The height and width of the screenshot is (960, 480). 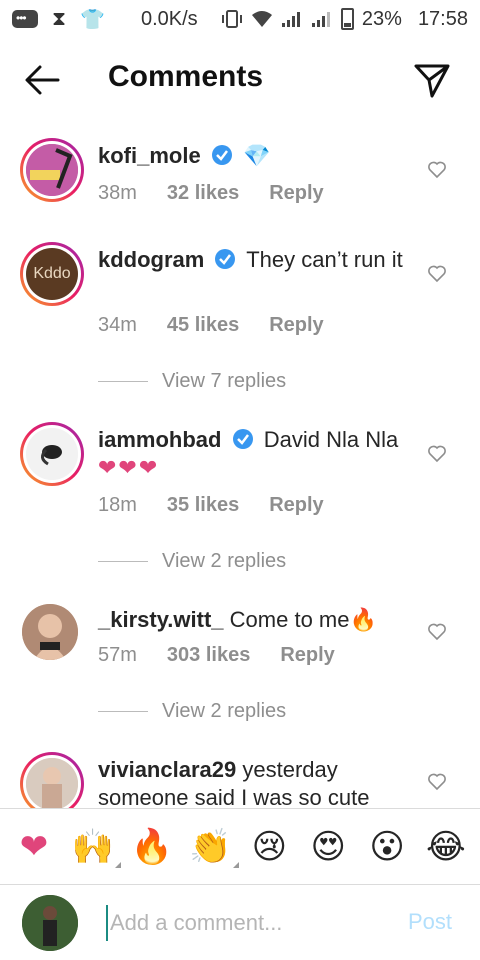 I want to click on post-button: Post, so click(x=430, y=922).